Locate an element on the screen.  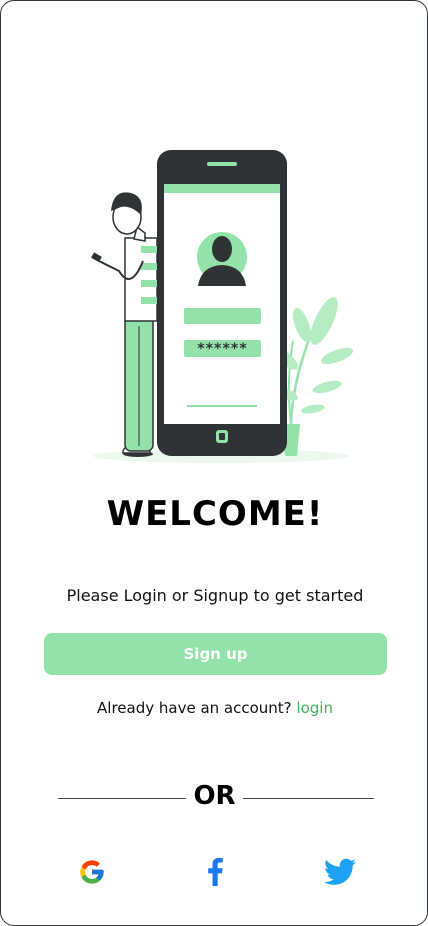
login-prompt: Already have an account? login is located at coordinates (214, 708).